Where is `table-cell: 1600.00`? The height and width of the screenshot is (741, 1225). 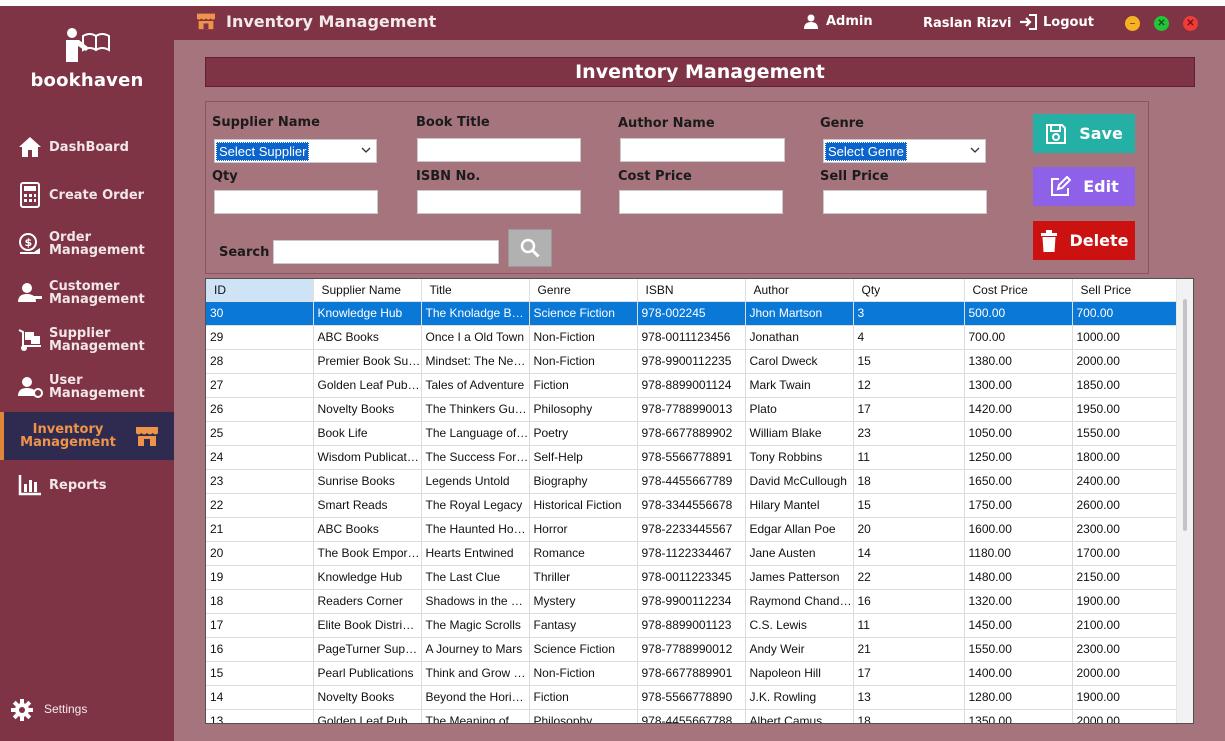 table-cell: 1600.00 is located at coordinates (1018, 529).